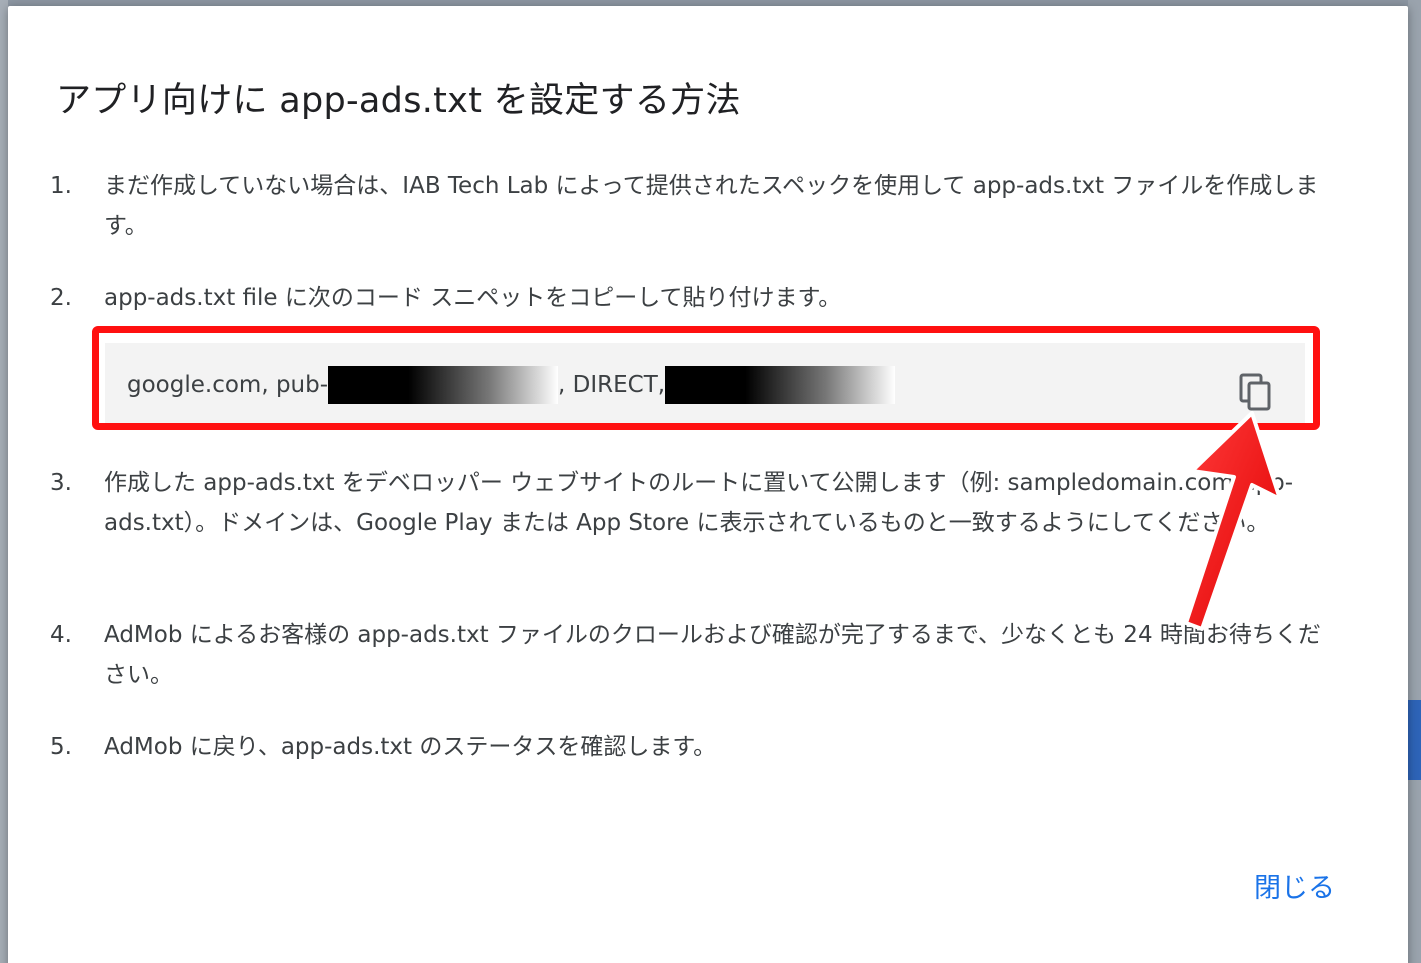 Image resolution: width=1421 pixels, height=963 pixels. I want to click on background-blue-block, so click(1414, 740).